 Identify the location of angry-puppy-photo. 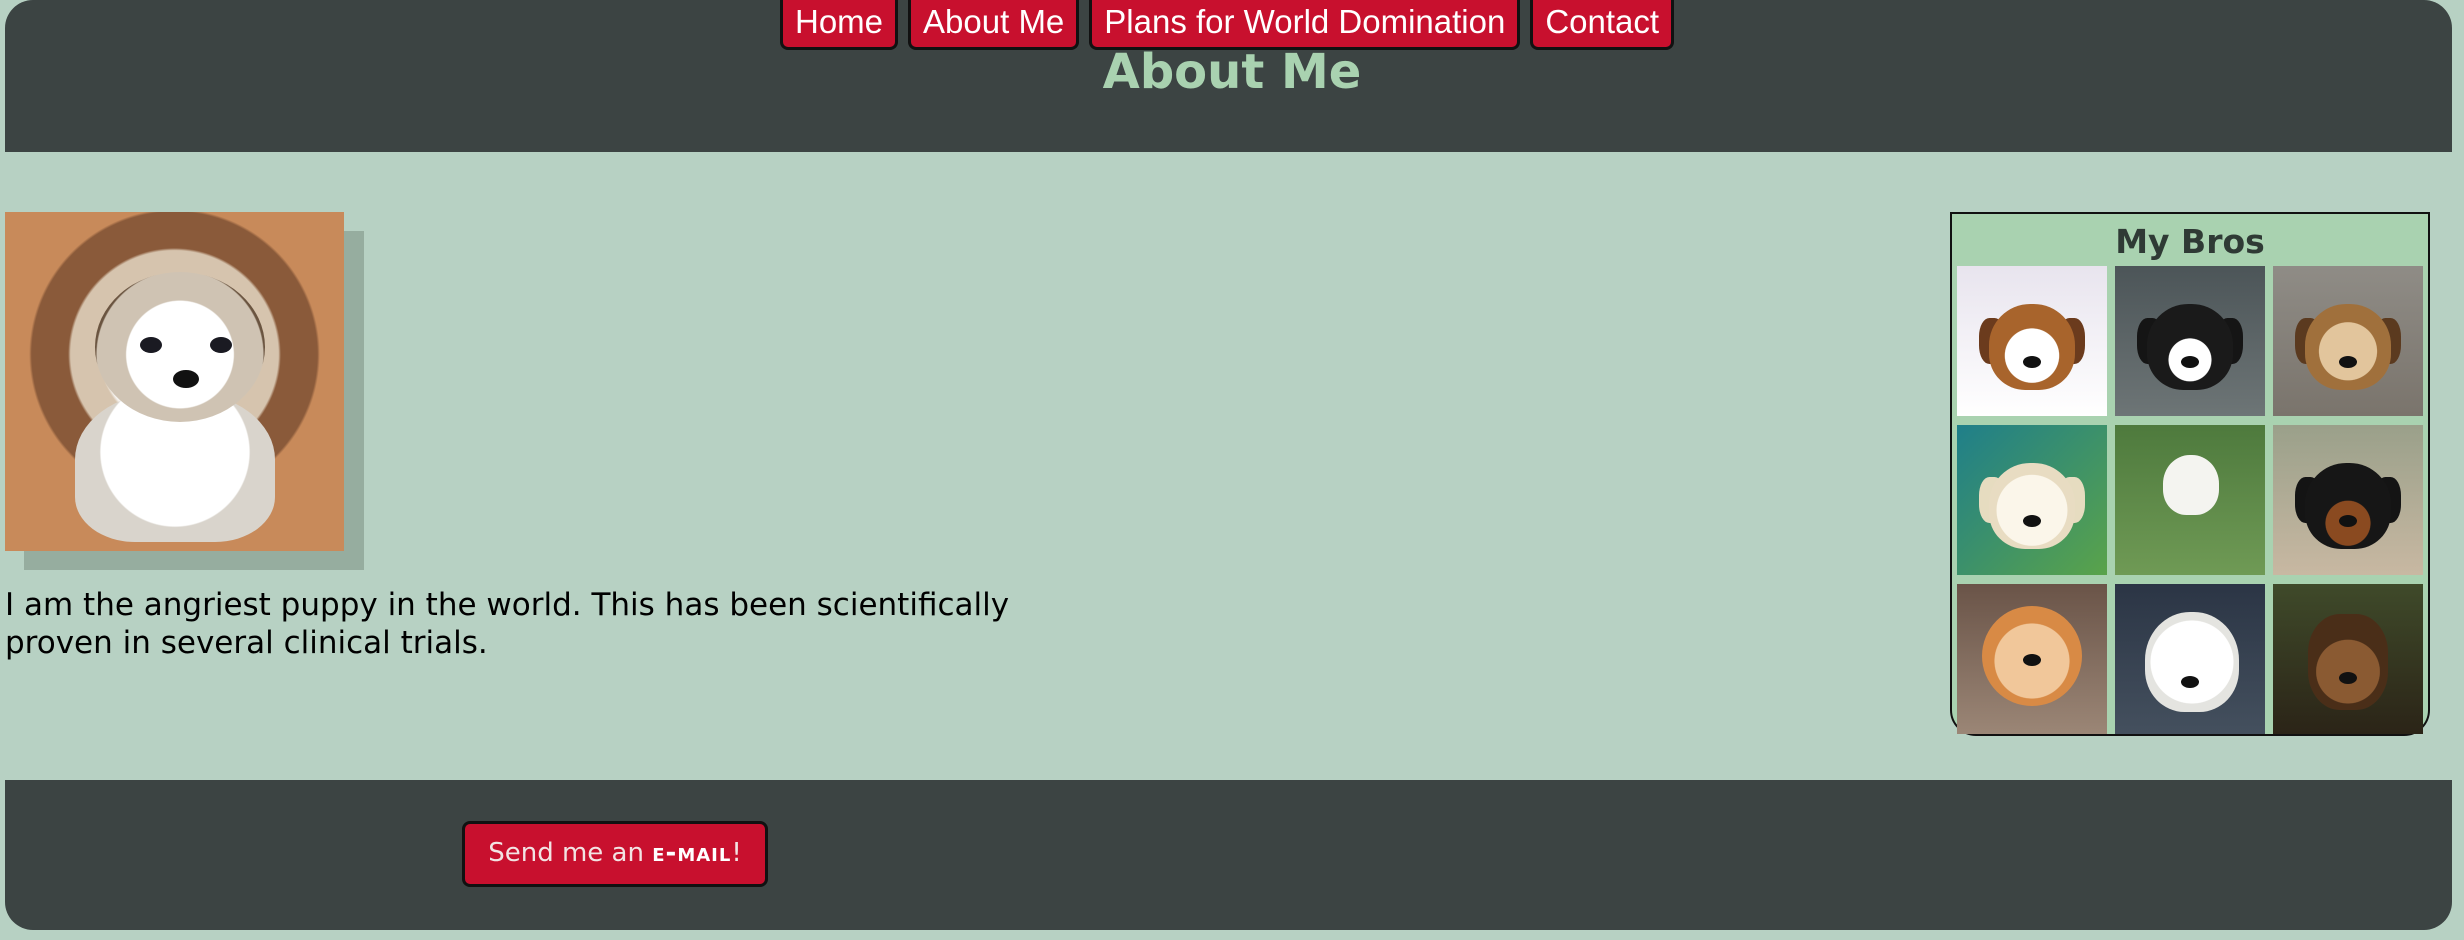
(174, 381).